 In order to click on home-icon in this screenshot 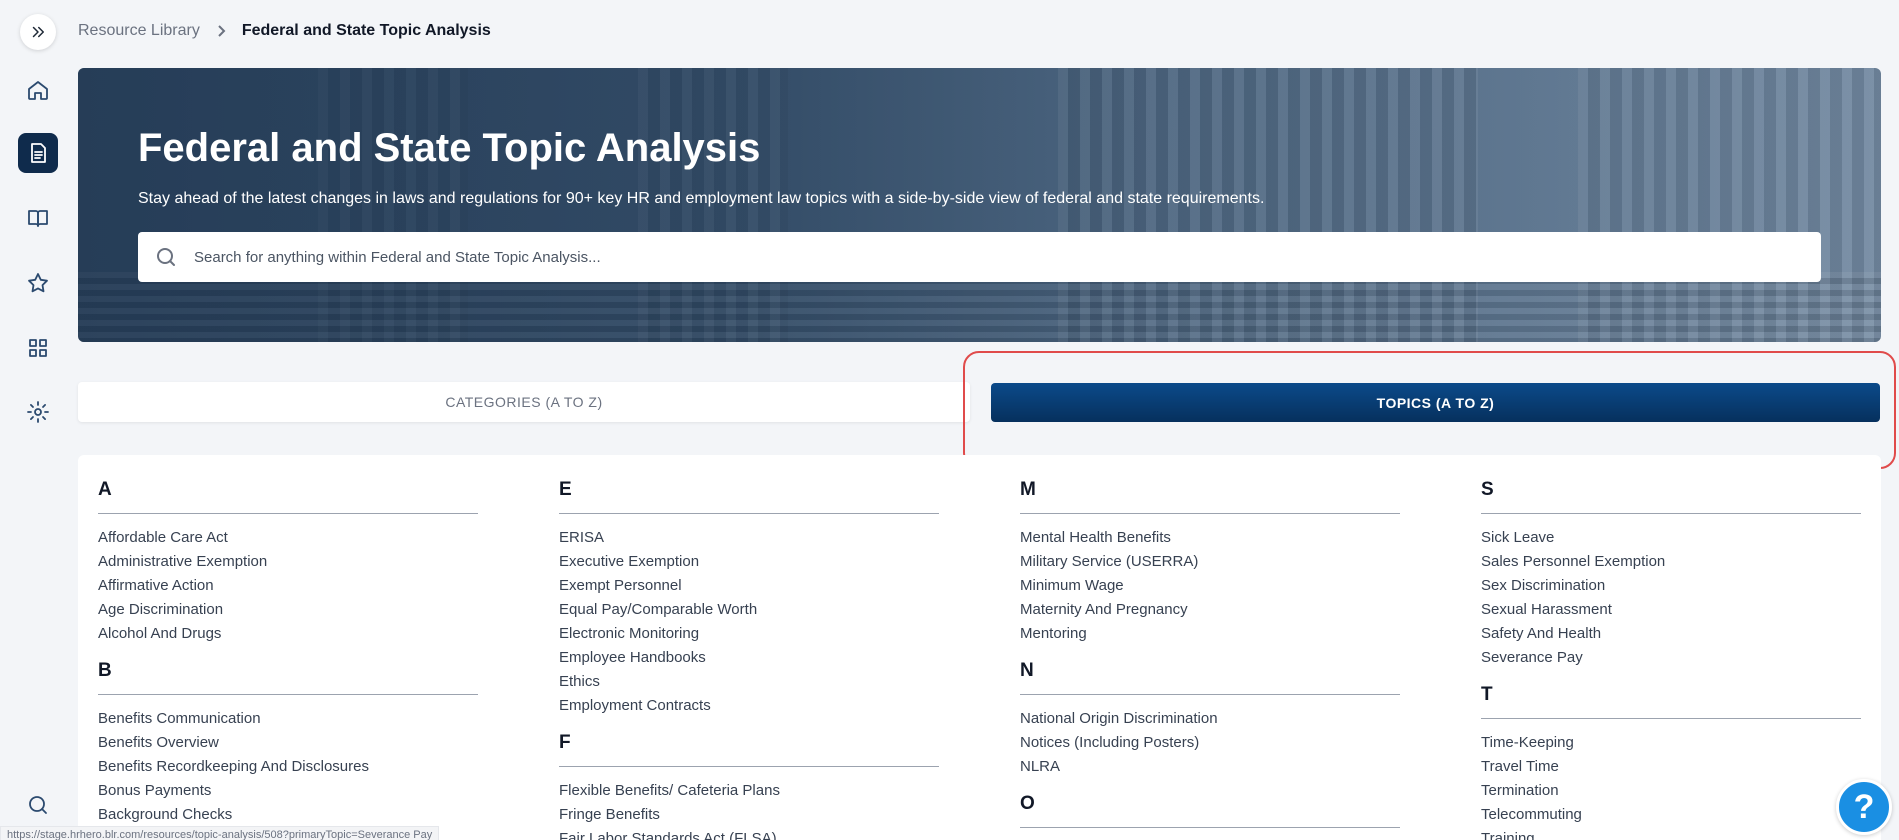, I will do `click(38, 90)`.